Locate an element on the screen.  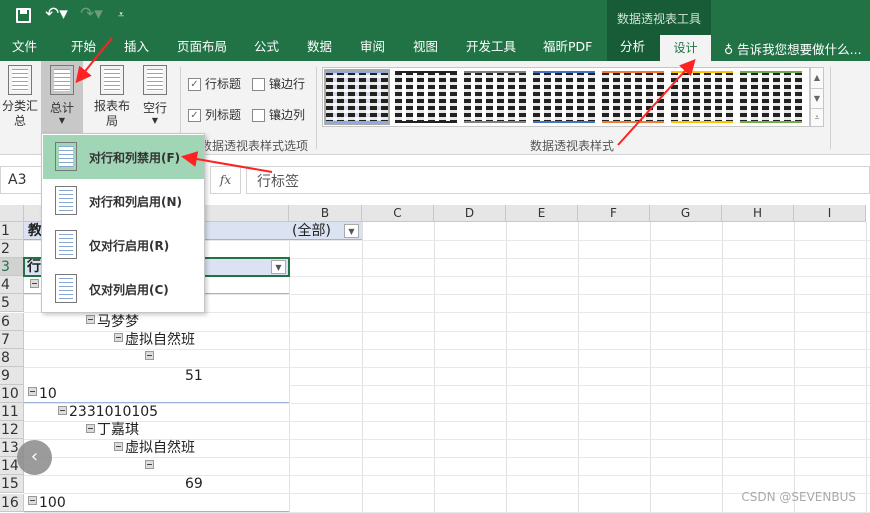
row-header: 10 is located at coordinates (12, 393).